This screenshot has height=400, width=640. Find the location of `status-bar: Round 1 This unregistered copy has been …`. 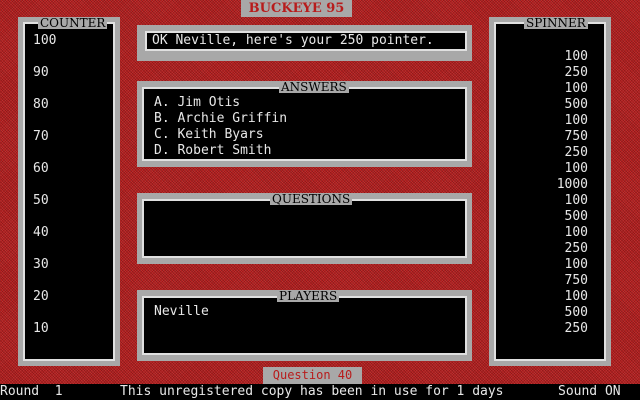

status-bar: Round 1 This unregistered copy has been … is located at coordinates (320, 392).